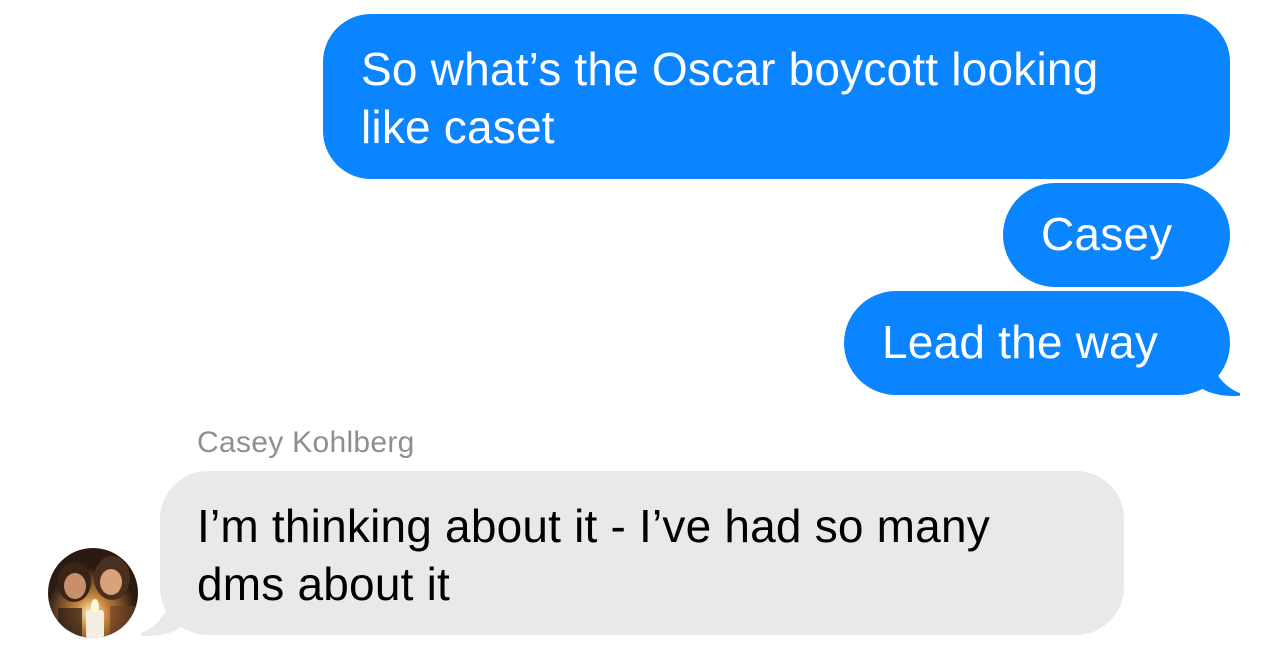 This screenshot has width=1279, height=658. I want to click on bubble-tail-icon, so click(1218, 374).